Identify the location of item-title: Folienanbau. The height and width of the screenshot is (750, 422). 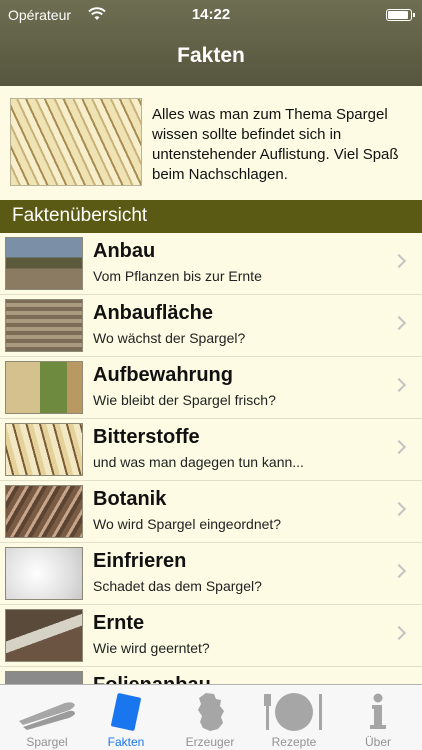
(152, 679).